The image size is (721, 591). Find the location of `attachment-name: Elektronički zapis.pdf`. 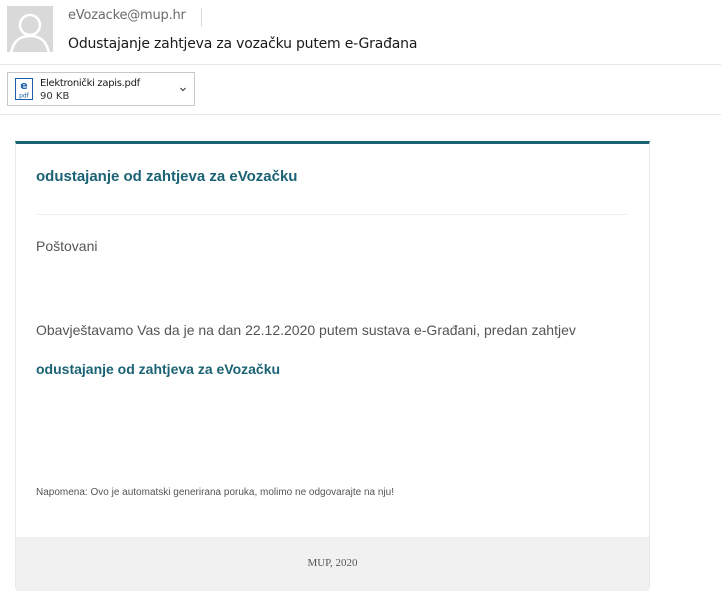

attachment-name: Elektronički zapis.pdf is located at coordinates (90, 83).